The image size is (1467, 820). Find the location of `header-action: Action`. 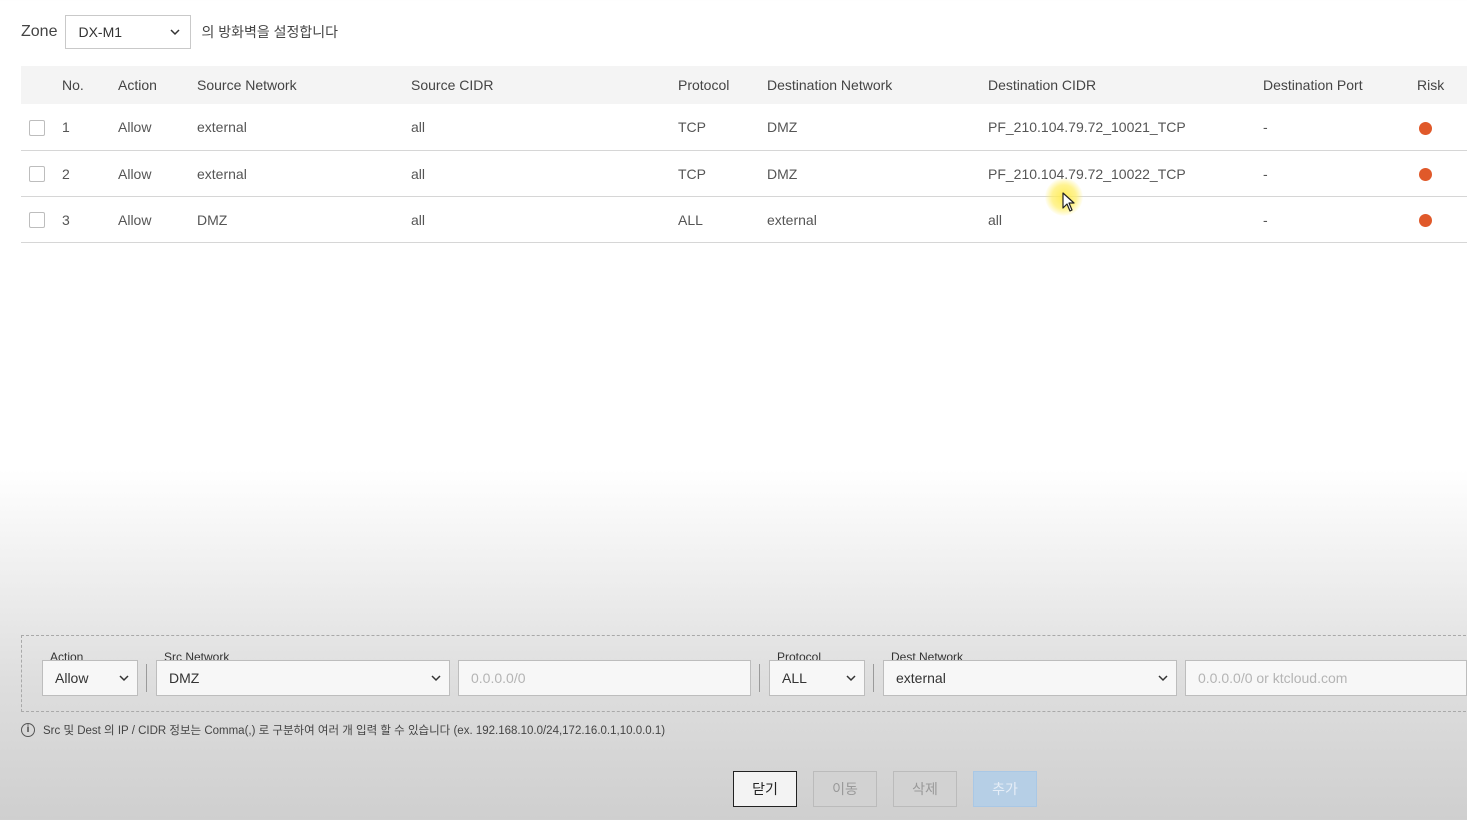

header-action: Action is located at coordinates (137, 85).